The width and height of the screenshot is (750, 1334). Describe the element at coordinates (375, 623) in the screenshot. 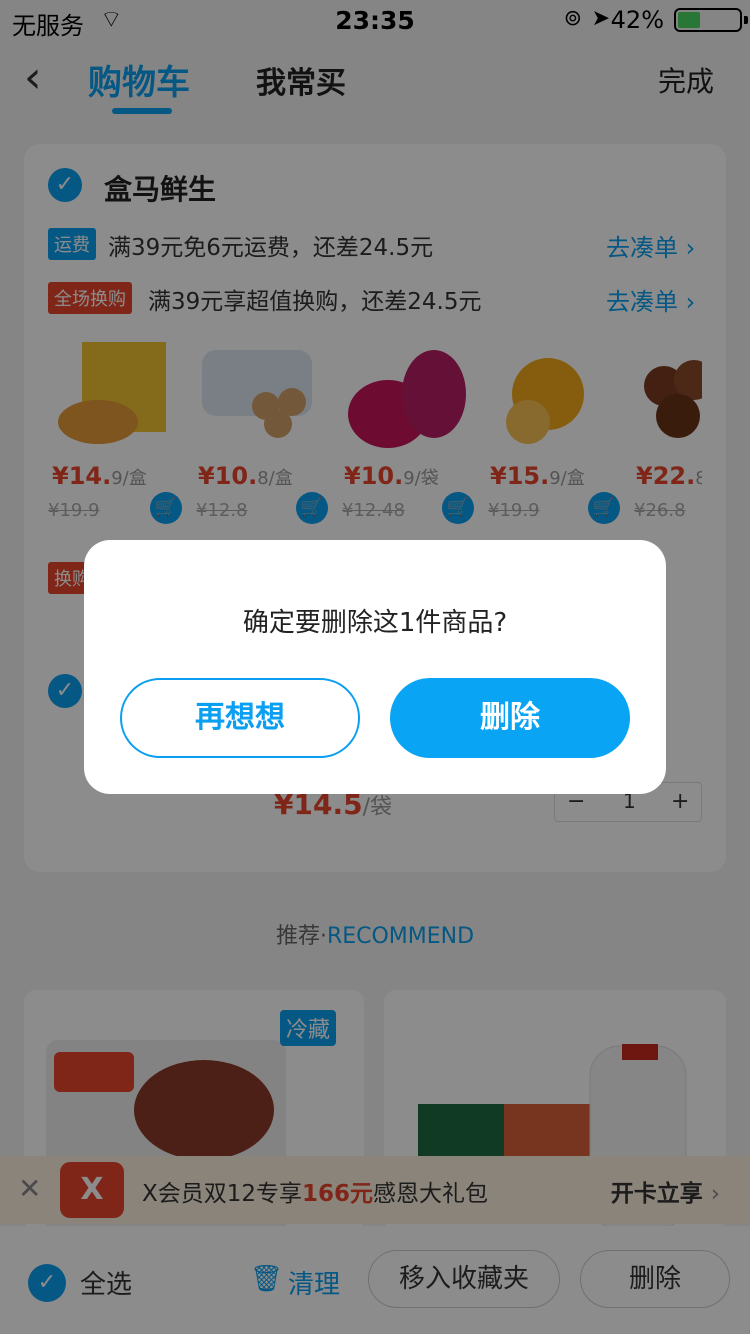

I see `dialog-question: 确定要删除这1件商品?` at that location.